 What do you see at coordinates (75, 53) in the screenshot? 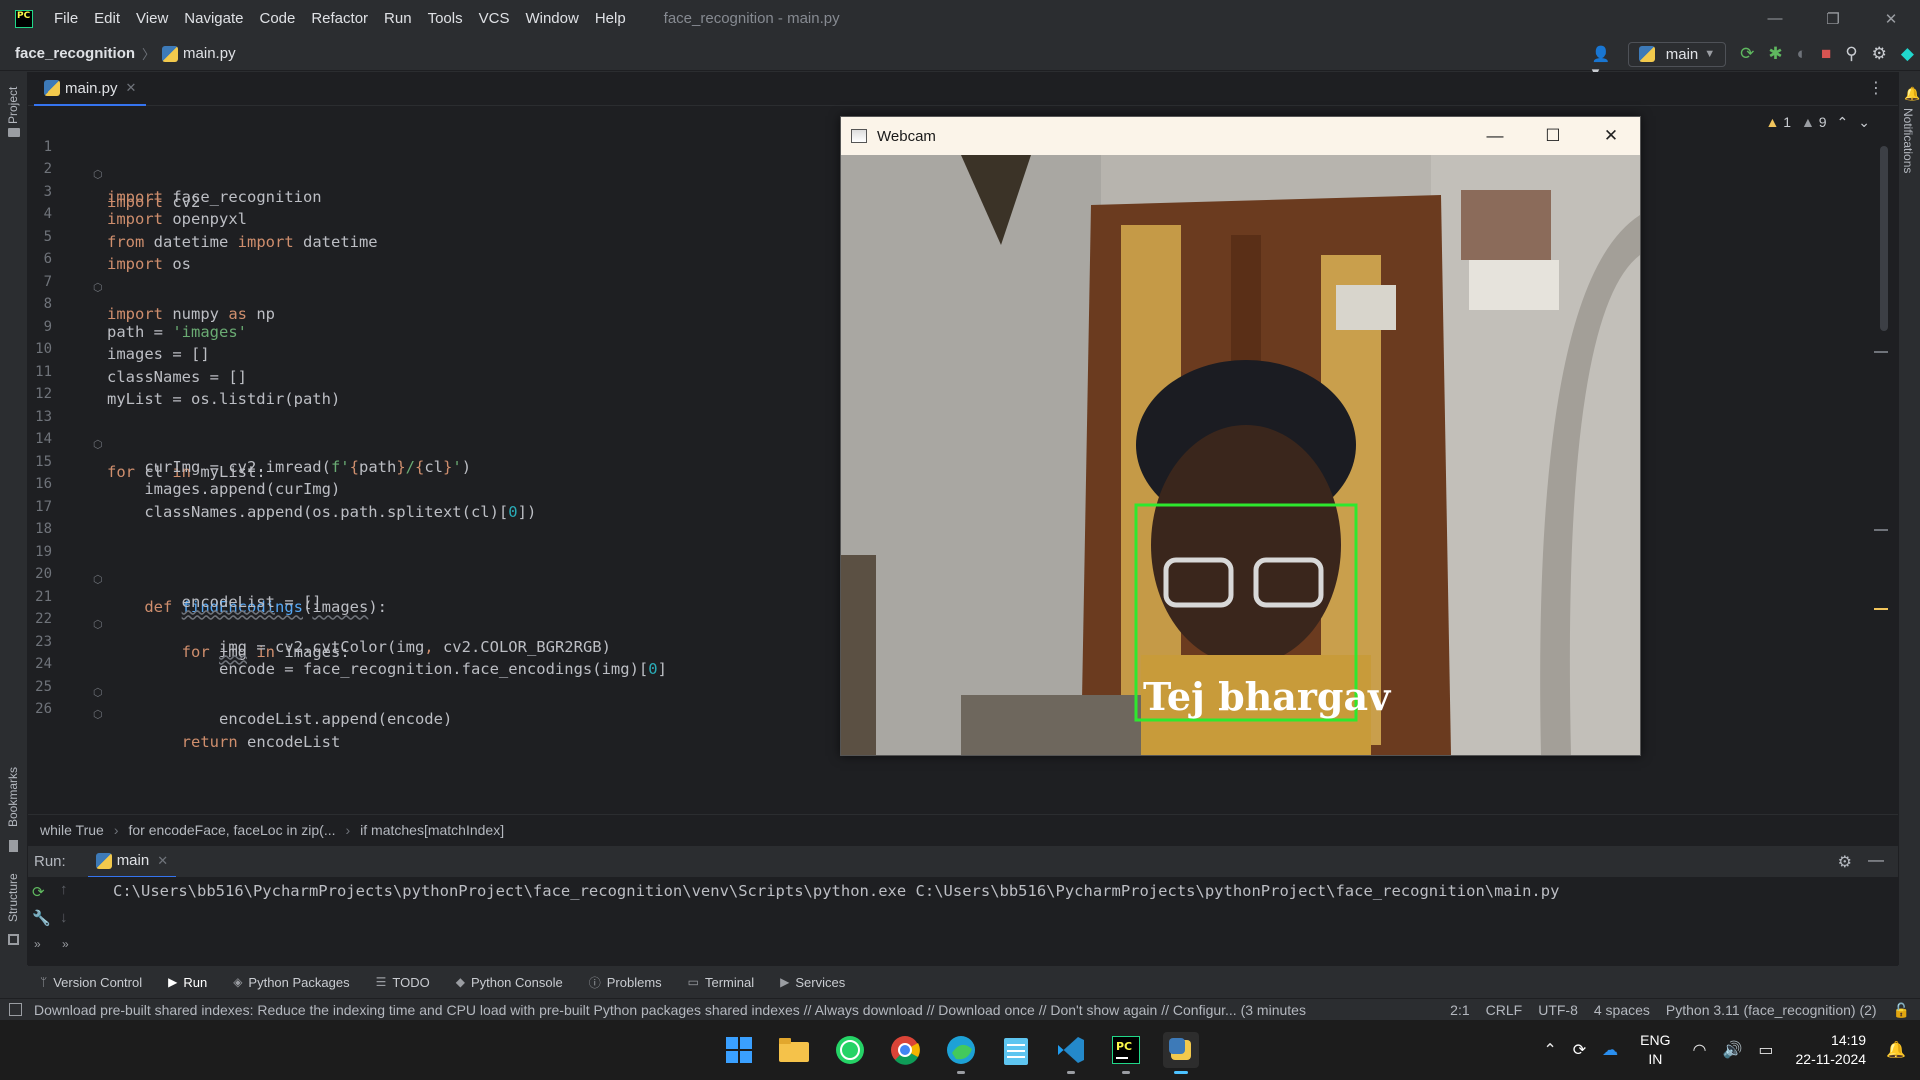
I see `breadcrumb-project: face_recognition` at bounding box center [75, 53].